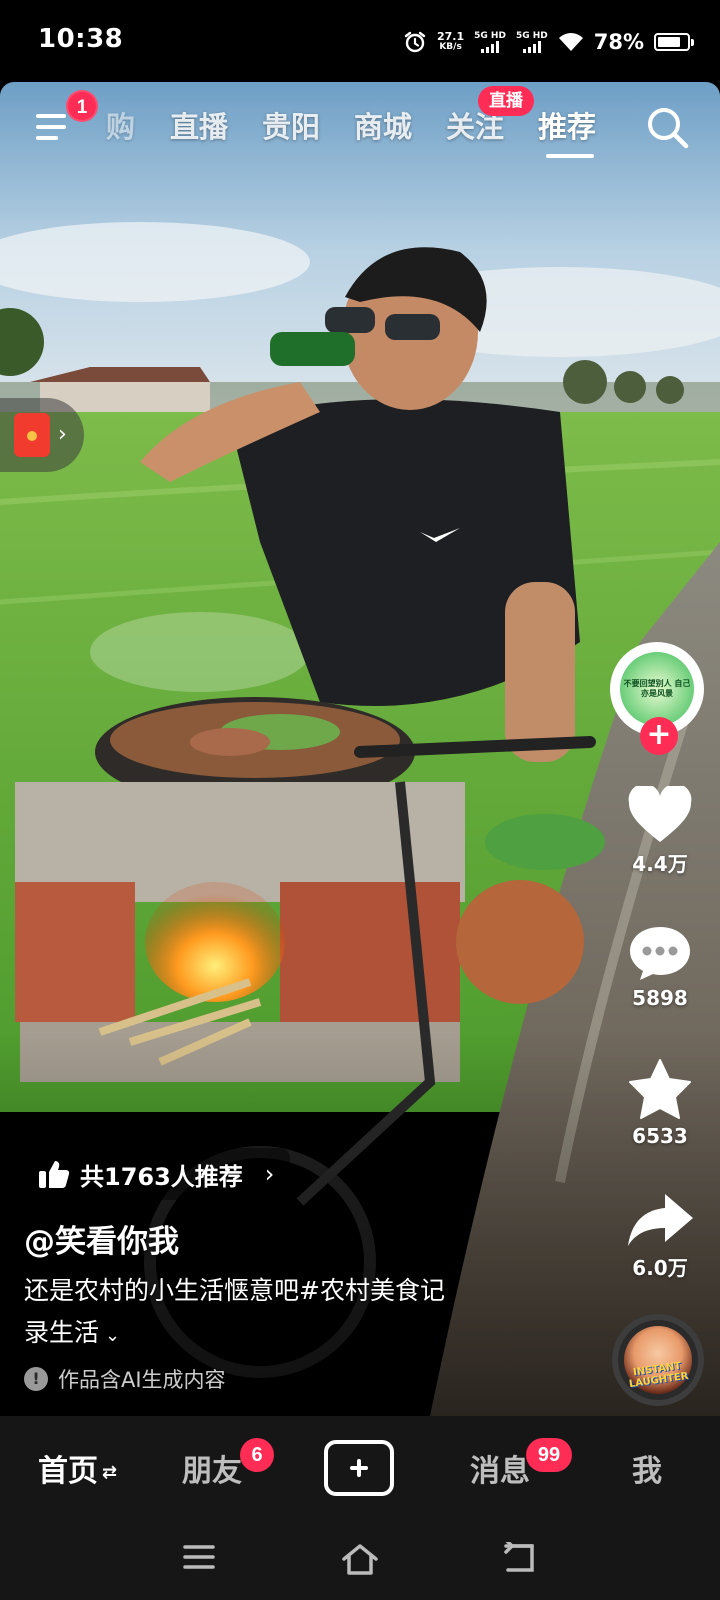  What do you see at coordinates (291, 125) in the screenshot?
I see `tab-city: 贵阳` at bounding box center [291, 125].